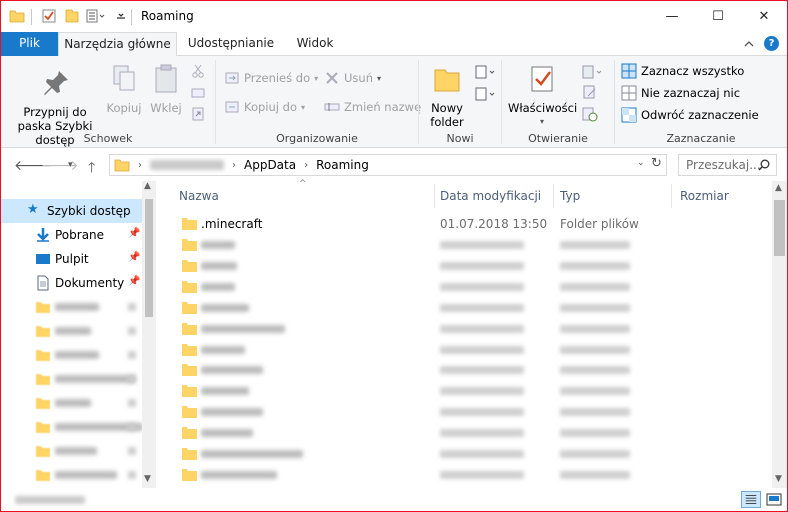  I want to click on row-name-redacted, so click(232, 412).